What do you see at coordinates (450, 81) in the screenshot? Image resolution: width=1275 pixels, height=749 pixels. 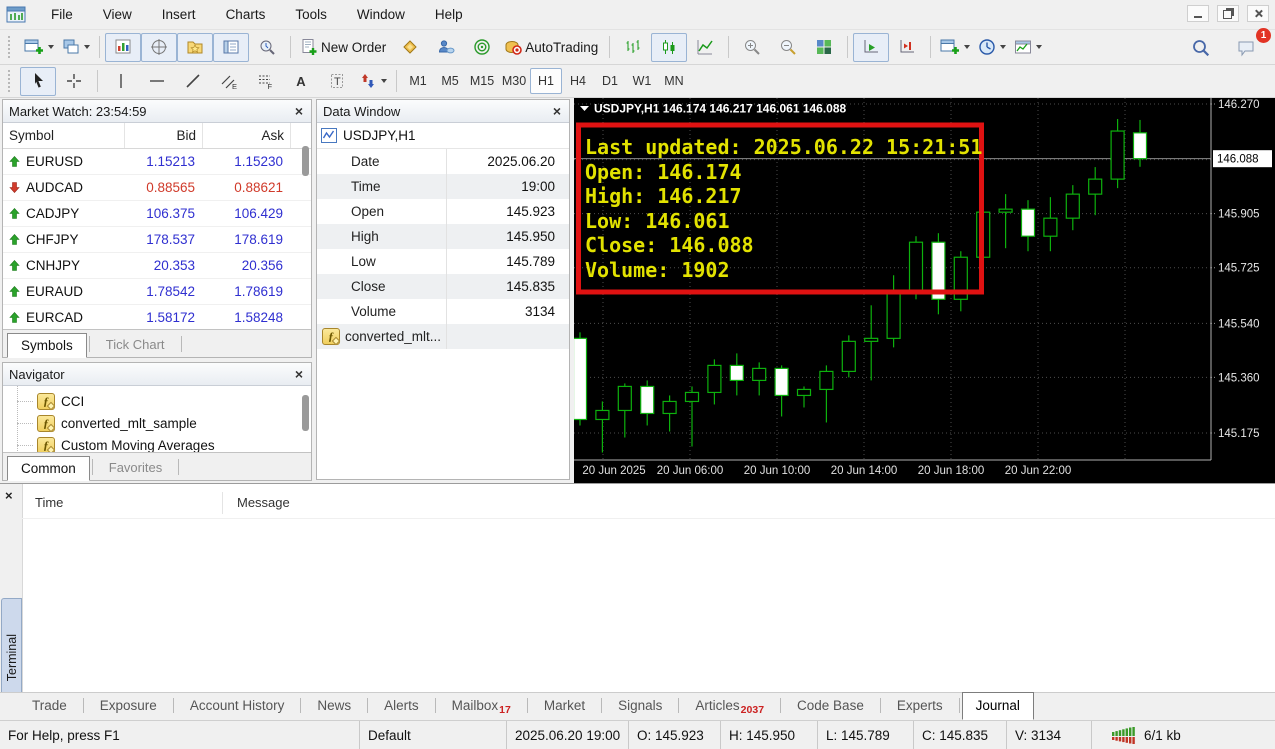 I see `timeframe-m5: M5` at bounding box center [450, 81].